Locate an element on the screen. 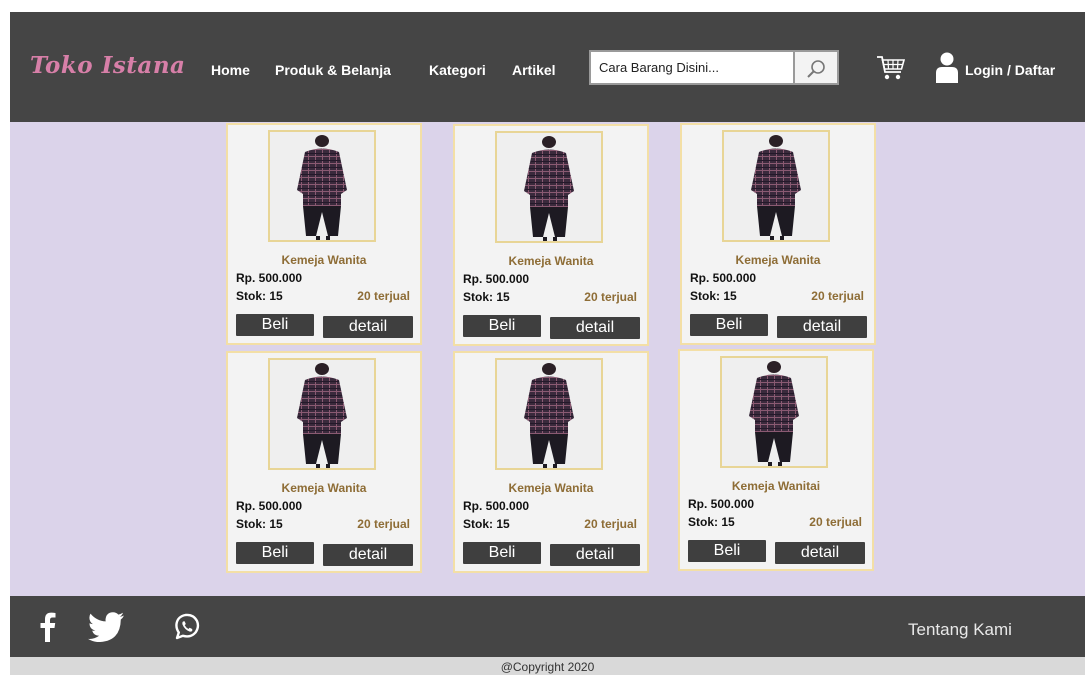 The image size is (1085, 675). footer-bar: Tentang Kami is located at coordinates (547, 626).